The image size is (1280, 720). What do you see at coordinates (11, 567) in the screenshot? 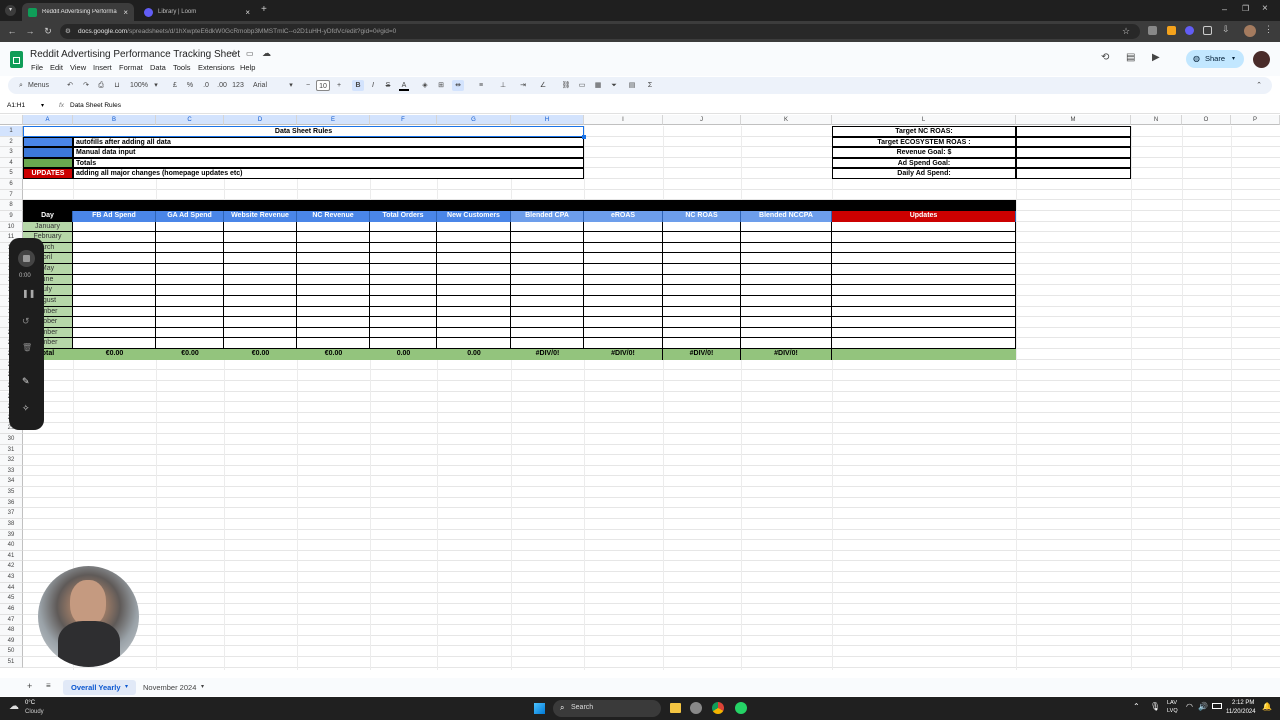
I see `row-header-42: 42` at bounding box center [11, 567].